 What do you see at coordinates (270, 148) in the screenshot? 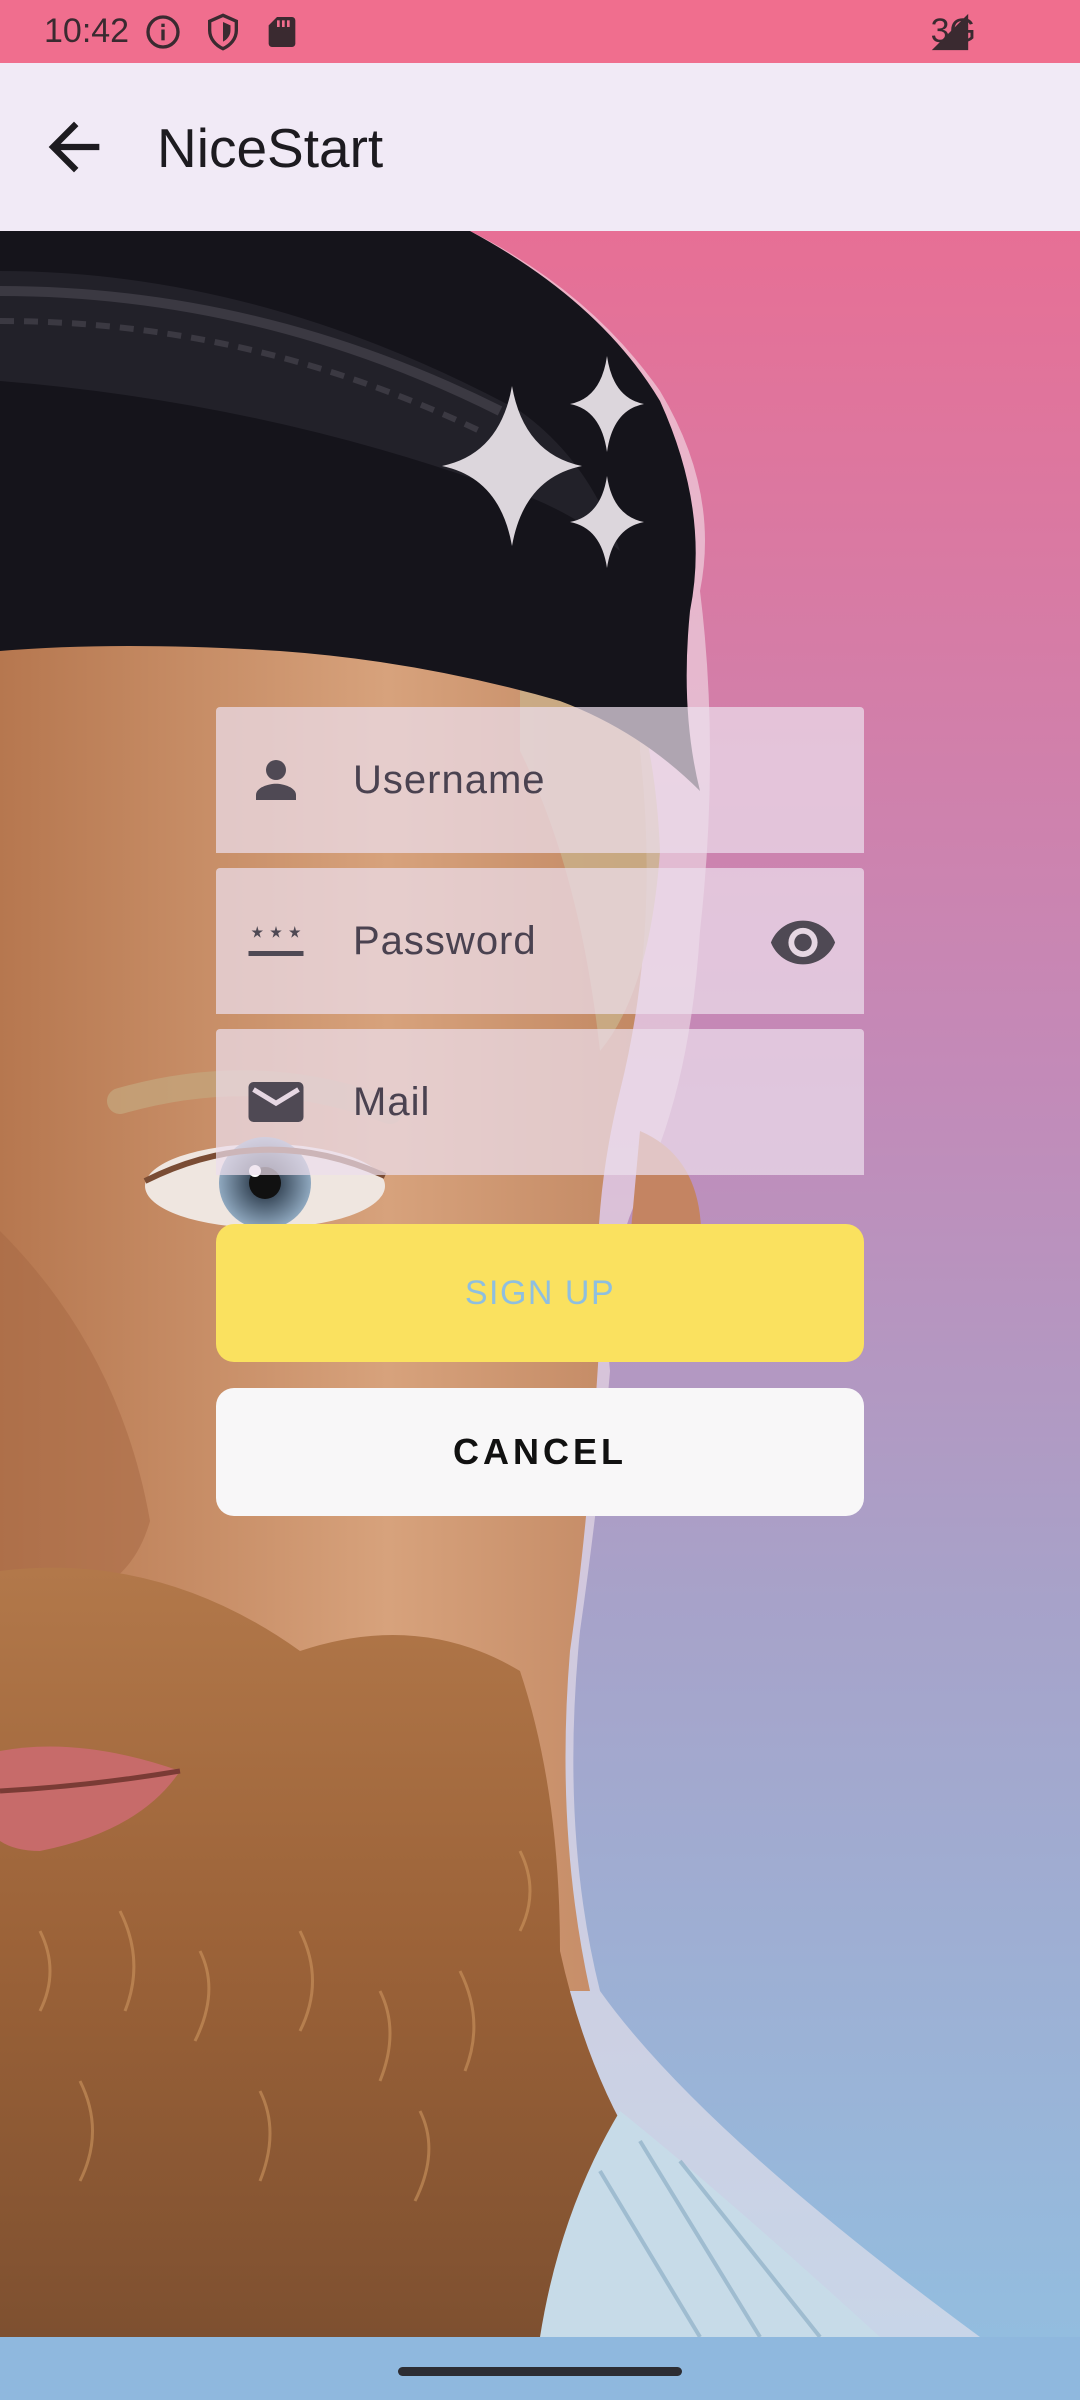
I see `app-title: NiceStart` at bounding box center [270, 148].